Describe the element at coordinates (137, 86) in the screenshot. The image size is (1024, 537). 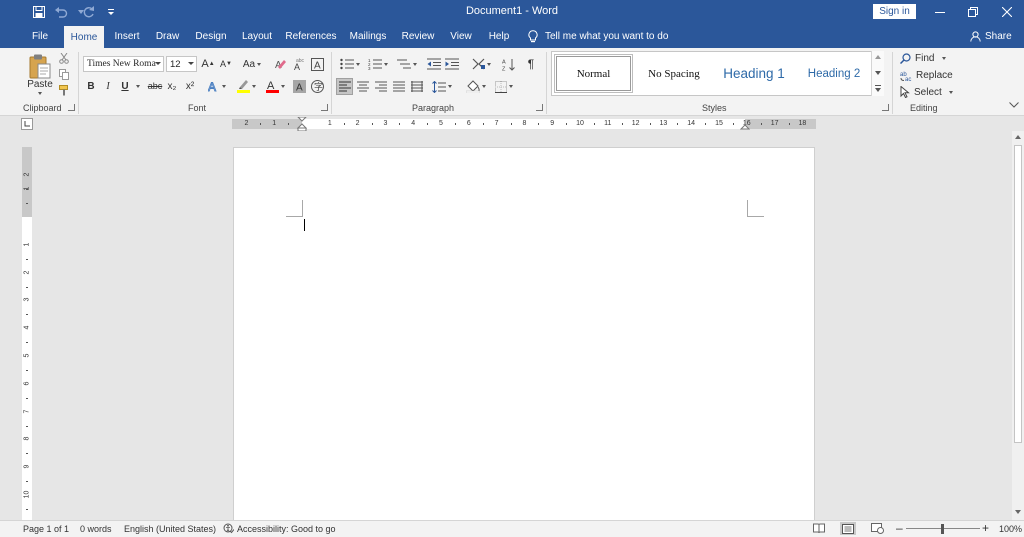
I see `underline-dropdown-icon` at that location.